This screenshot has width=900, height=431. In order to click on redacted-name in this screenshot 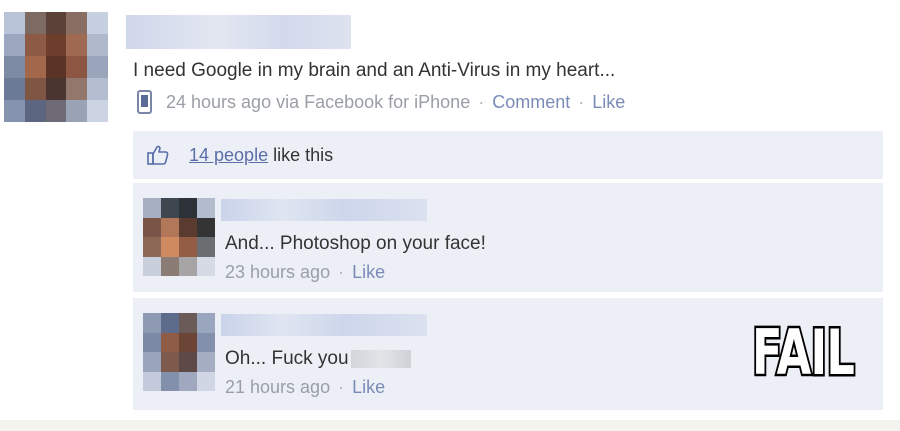, I will do `click(380, 359)`.